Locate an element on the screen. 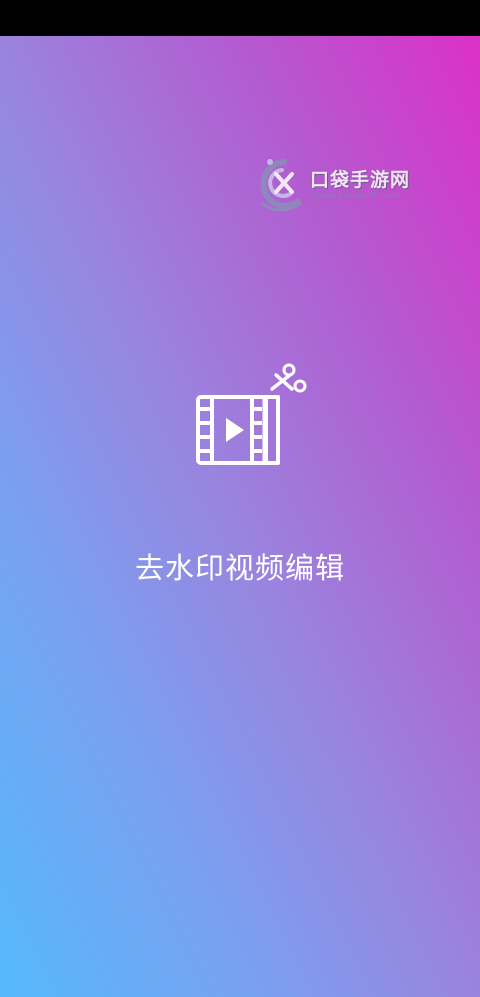 This screenshot has width=480, height=997. watermark-url: www.koudai8.com is located at coordinates (357, 196).